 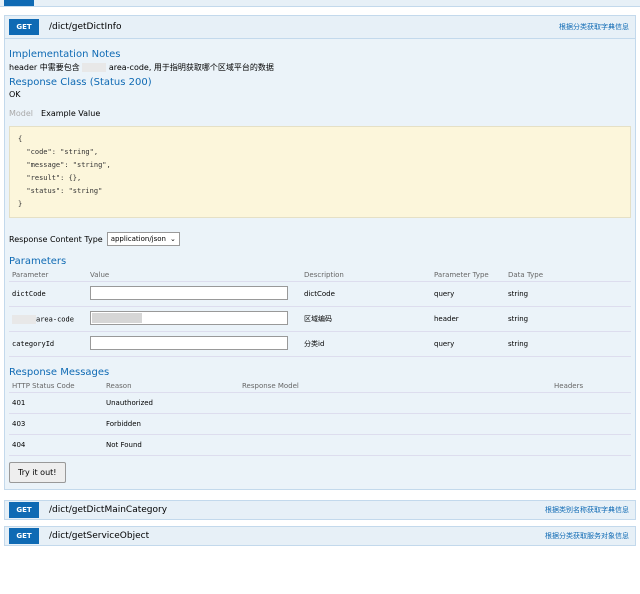 What do you see at coordinates (59, 372) in the screenshot?
I see `response-messages-title: Response Messages` at bounding box center [59, 372].